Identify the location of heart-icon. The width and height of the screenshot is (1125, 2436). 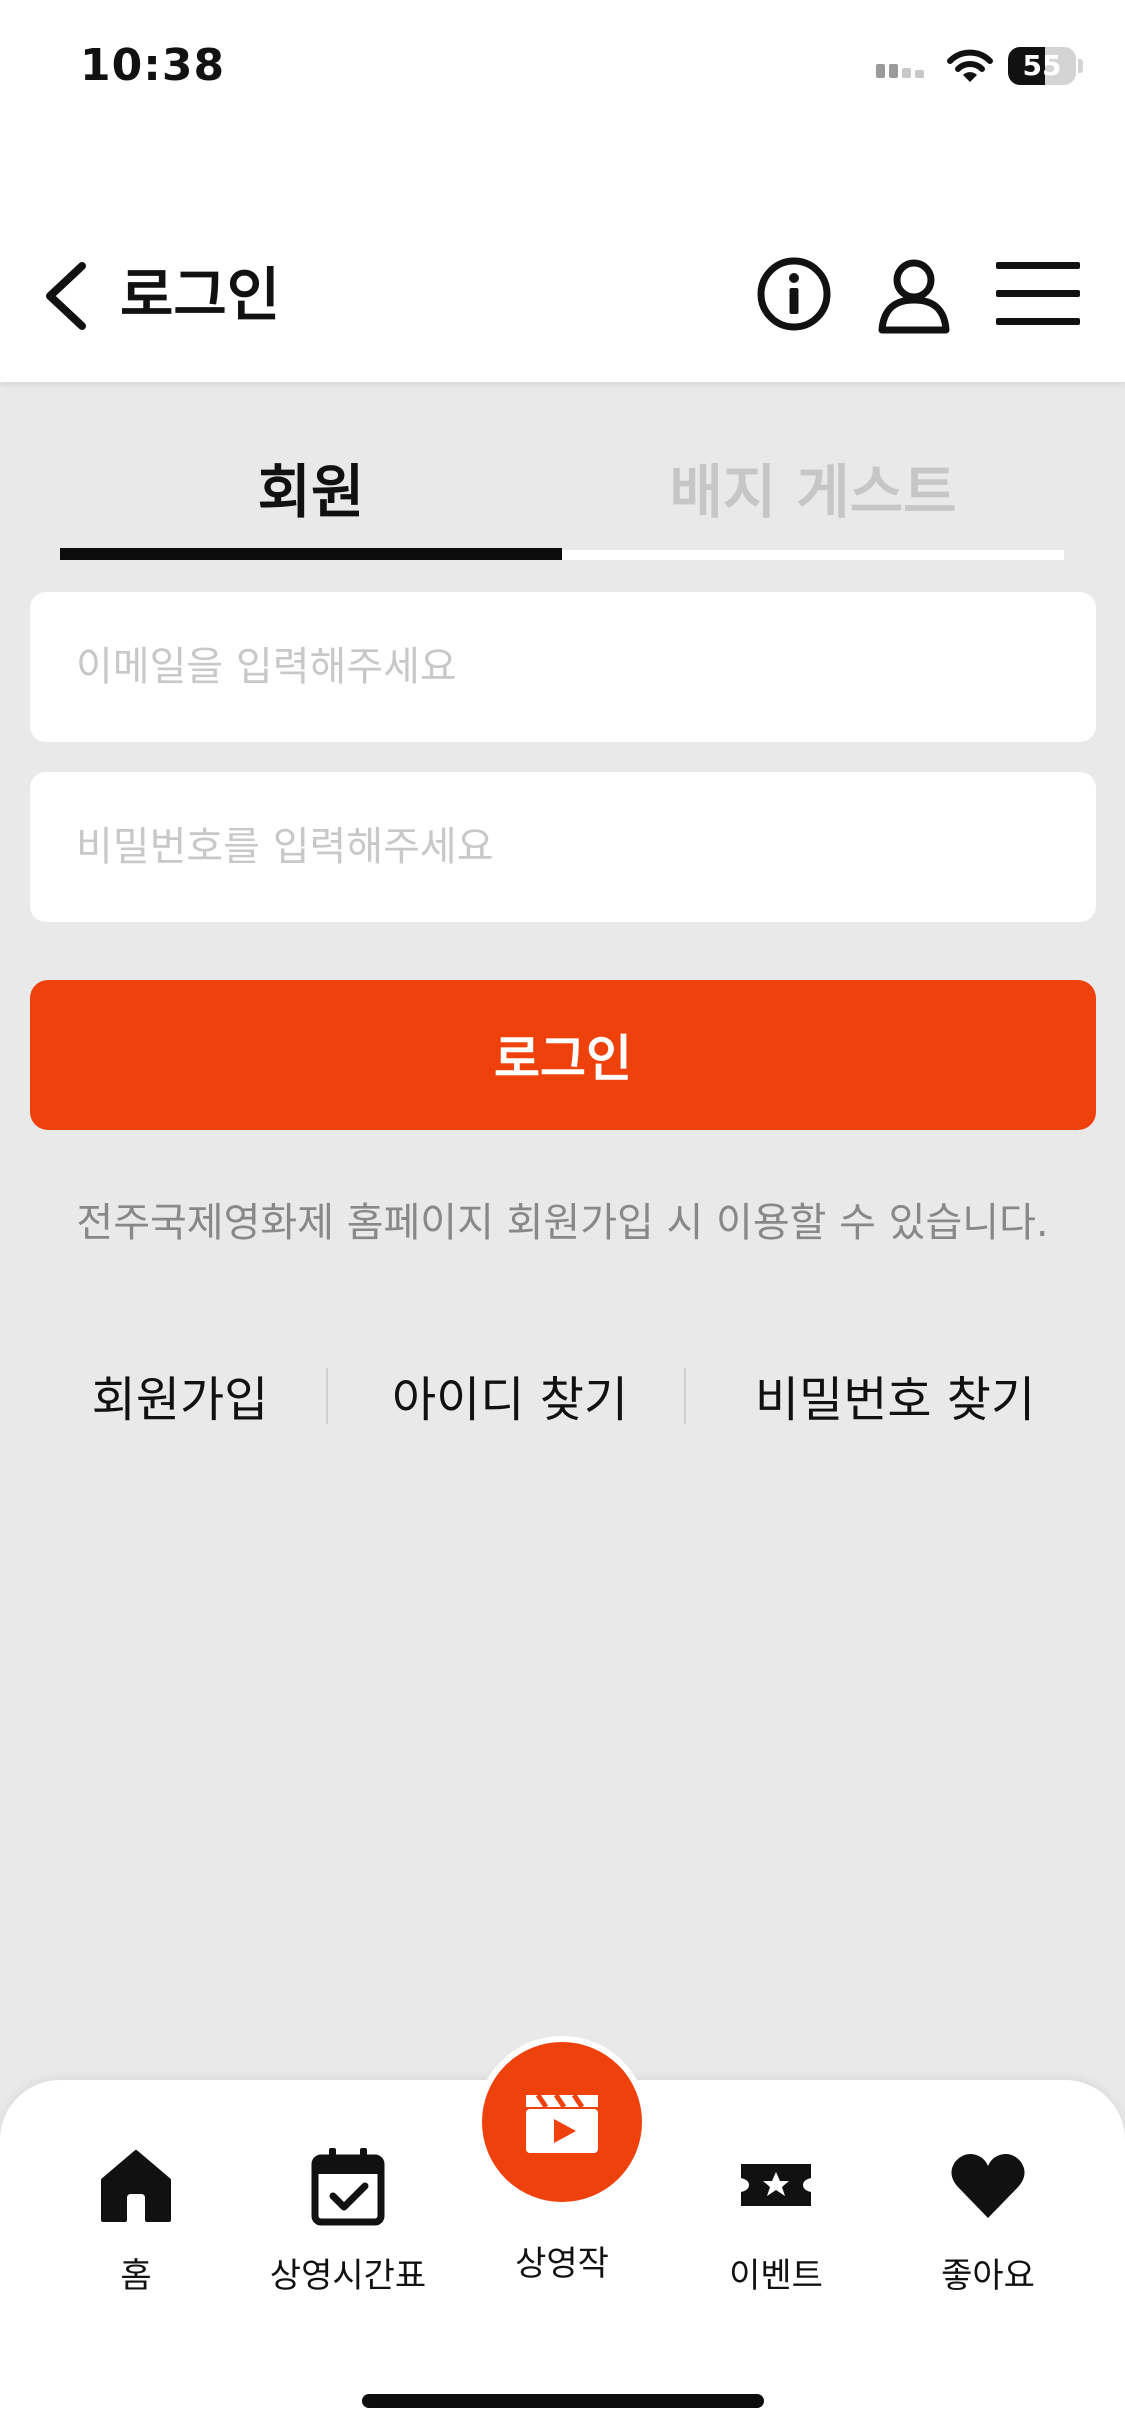
(988, 2186).